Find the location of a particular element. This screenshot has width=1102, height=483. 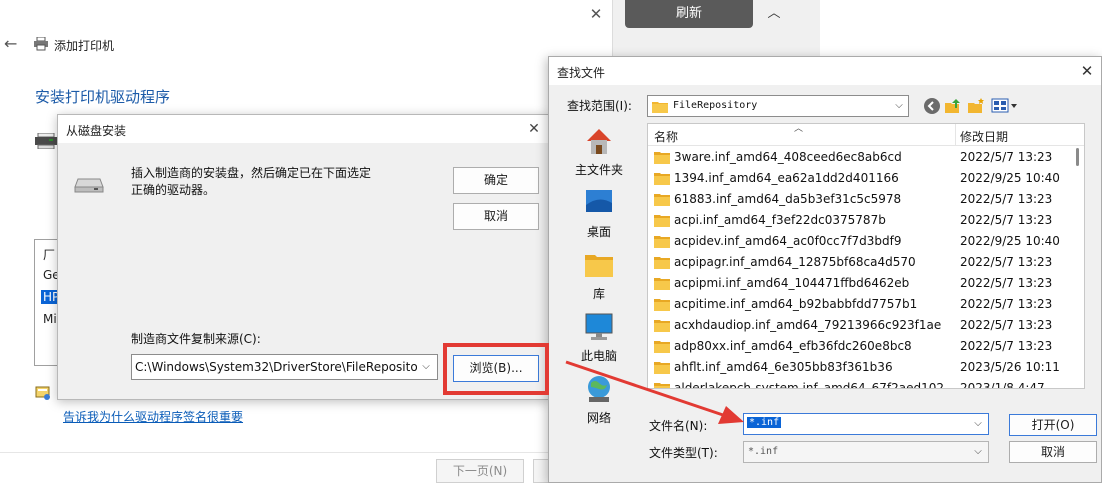

file-name: 3ware.inf_amd64_408ceed6ec8ab6cd is located at coordinates (788, 157).